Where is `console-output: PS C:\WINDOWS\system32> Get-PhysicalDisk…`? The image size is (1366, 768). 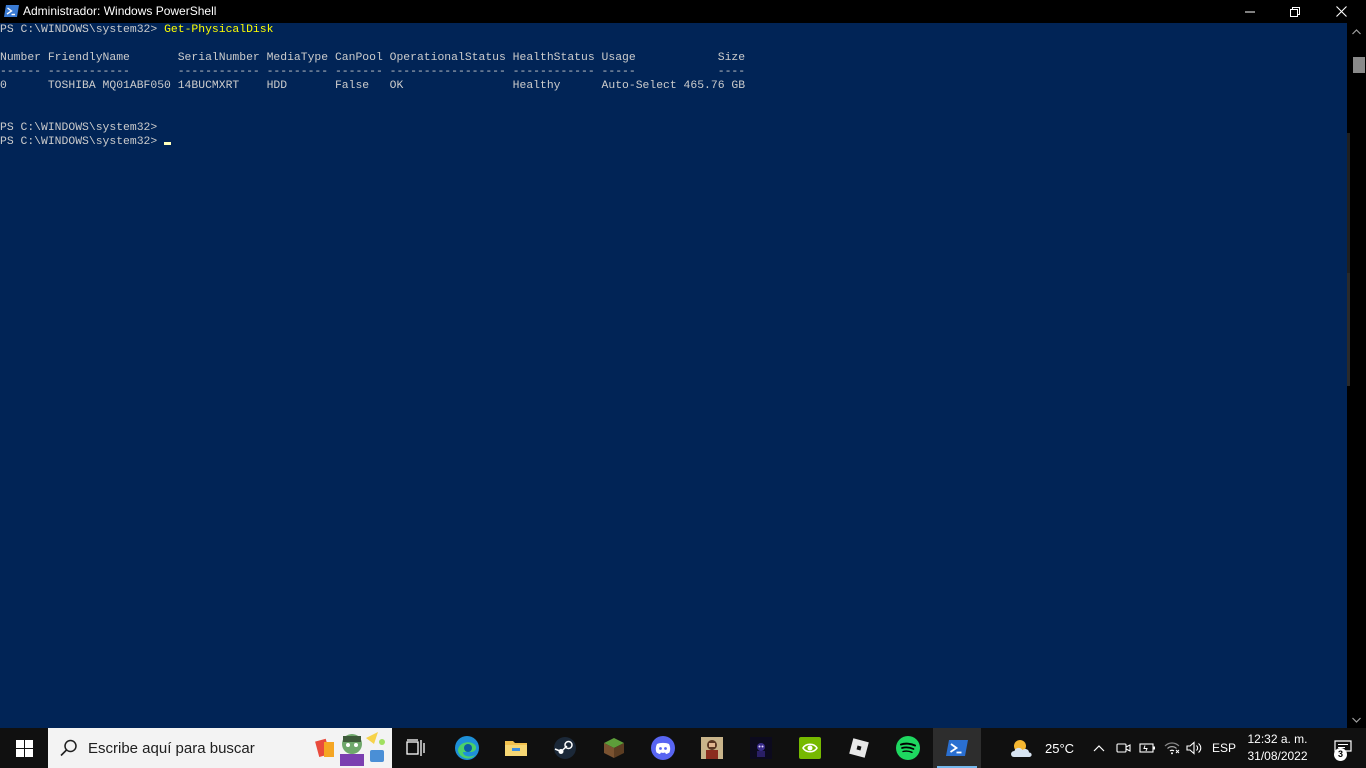
console-output: PS C:\WINDOWS\system32> Get-PhysicalDisk… is located at coordinates (372, 86).